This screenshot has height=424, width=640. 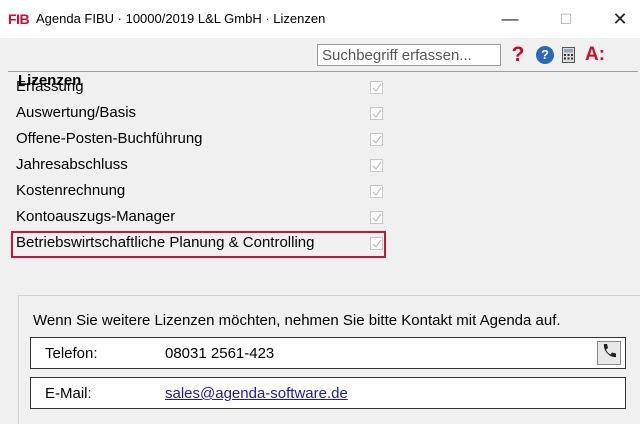 What do you see at coordinates (409, 55) in the screenshot?
I see `search-input` at bounding box center [409, 55].